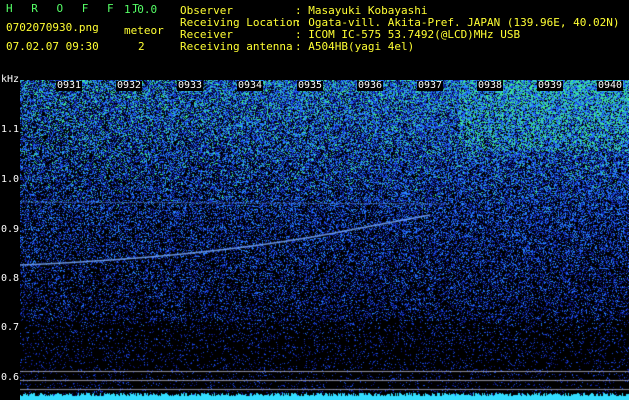 This screenshot has width=629, height=400. Describe the element at coordinates (310, 85) in the screenshot. I see `x-tick: 0935` at that location.